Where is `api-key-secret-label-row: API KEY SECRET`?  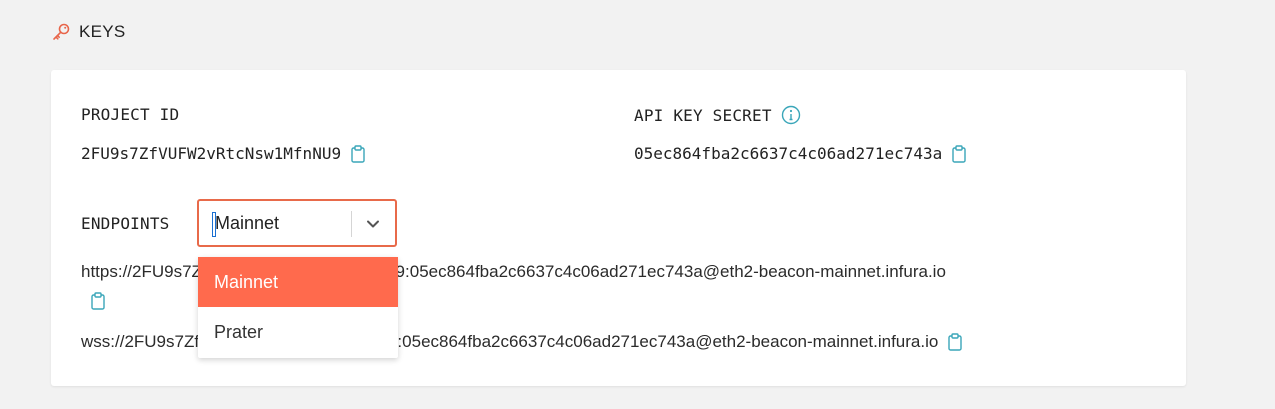
api-key-secret-label-row: API KEY SECRET is located at coordinates (717, 115).